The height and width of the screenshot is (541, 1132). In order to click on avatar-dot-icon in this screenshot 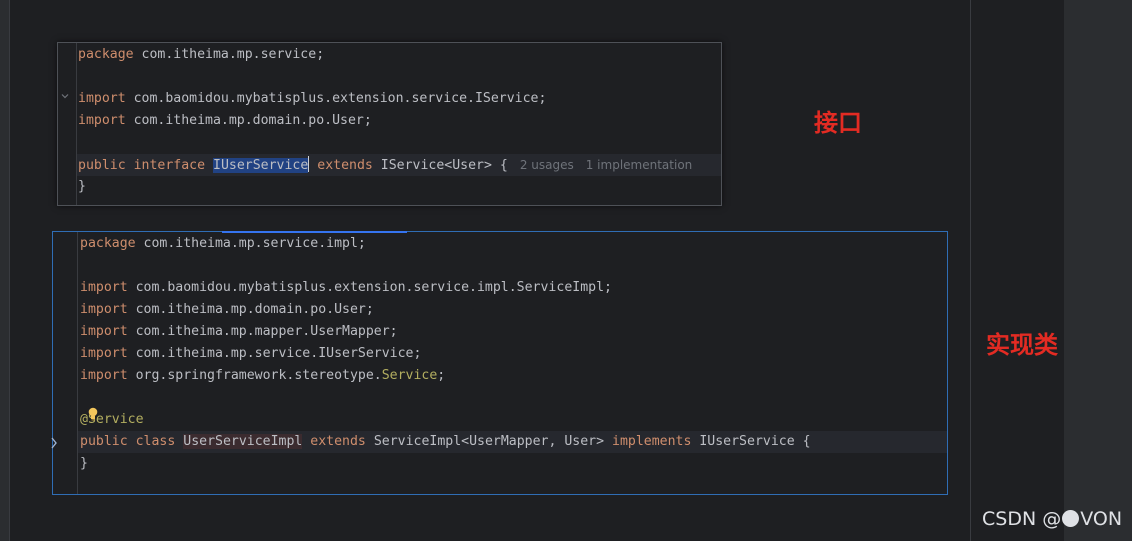, I will do `click(1071, 518)`.